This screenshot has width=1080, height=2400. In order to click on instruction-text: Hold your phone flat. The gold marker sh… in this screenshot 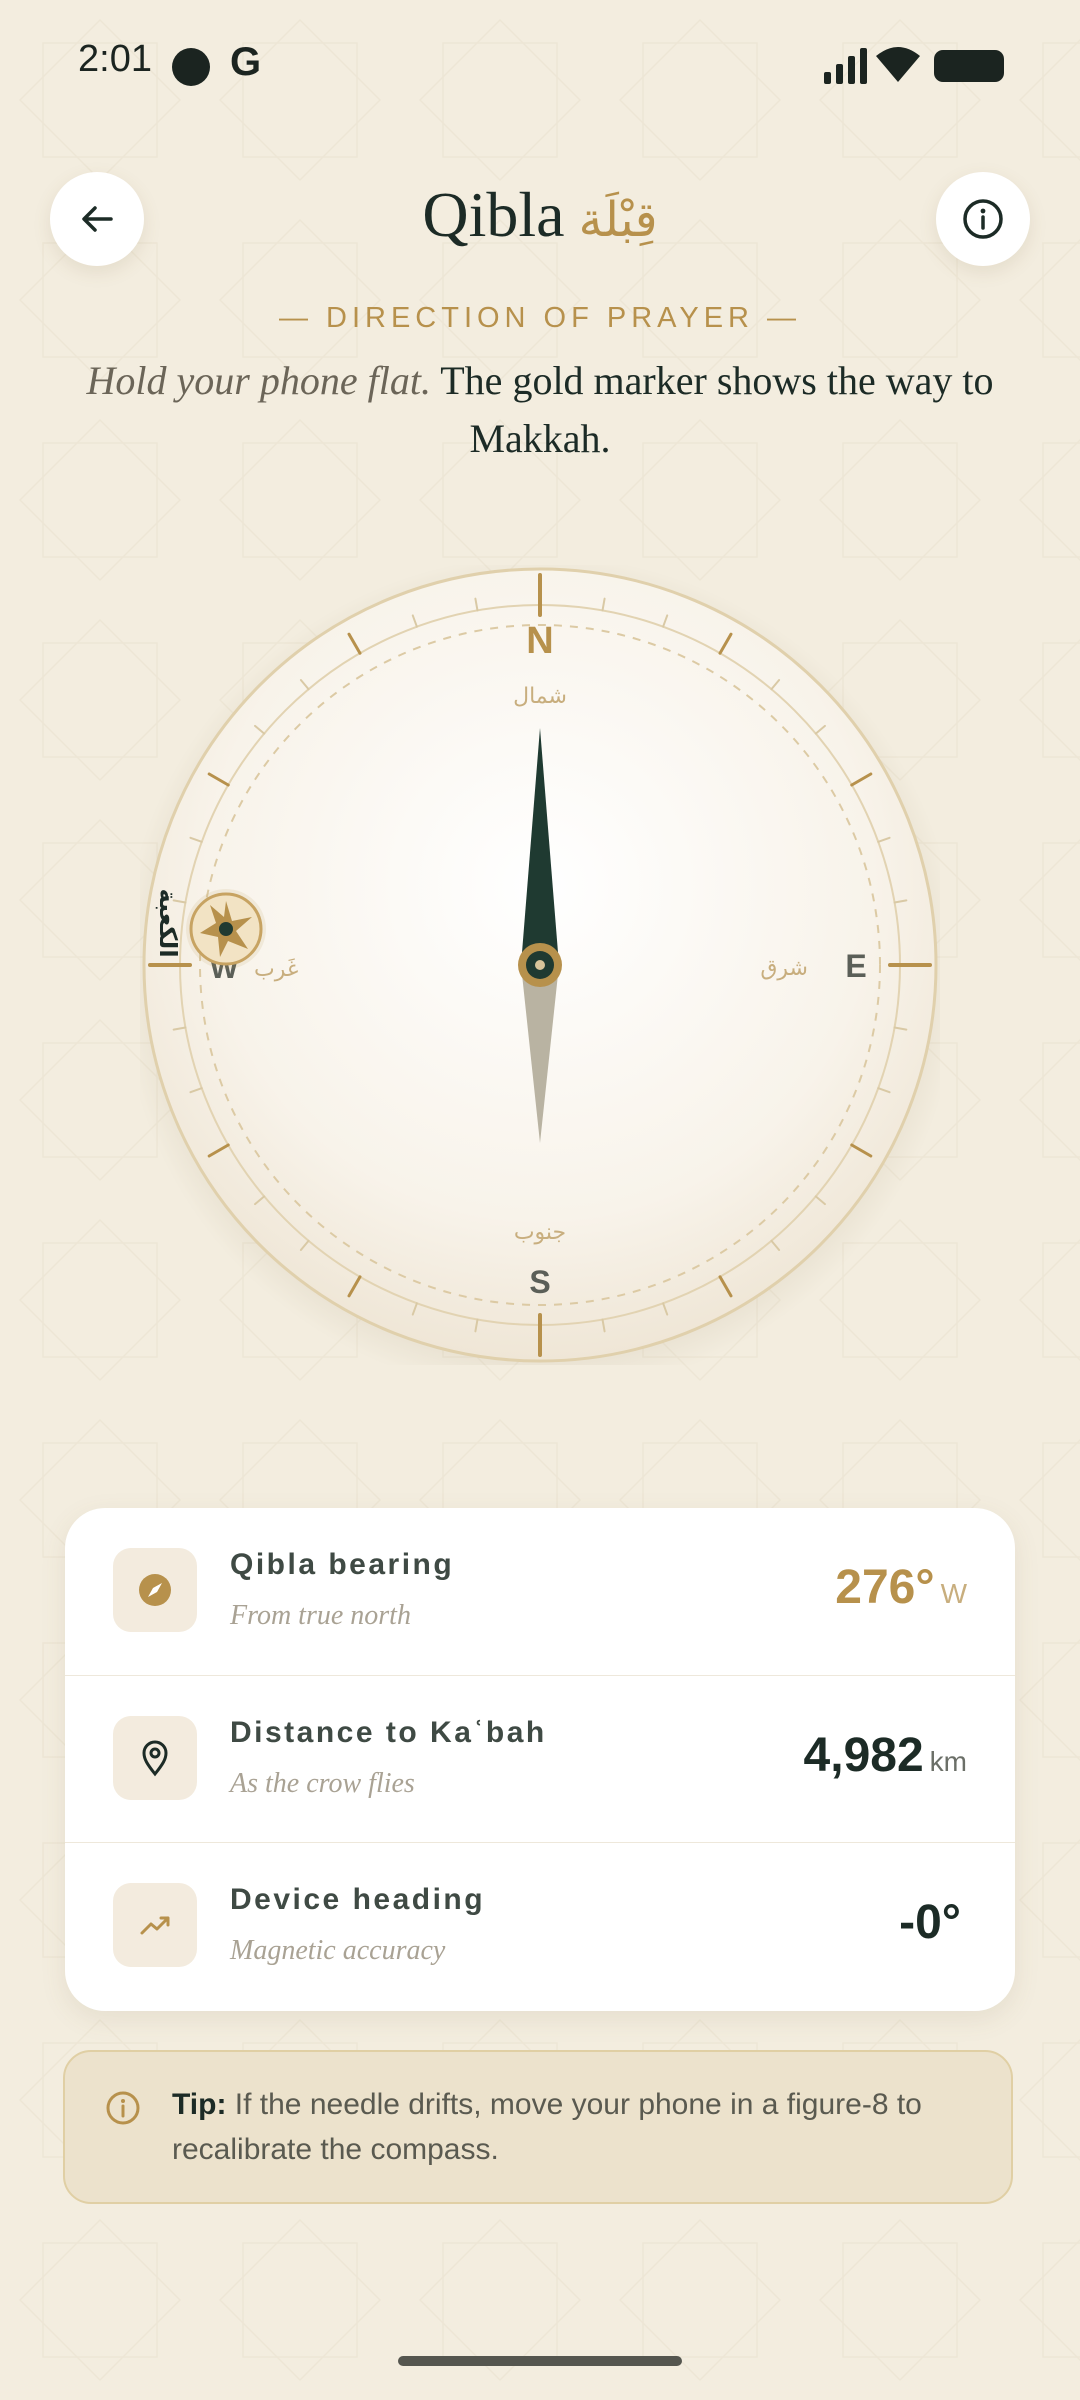, I will do `click(540, 410)`.